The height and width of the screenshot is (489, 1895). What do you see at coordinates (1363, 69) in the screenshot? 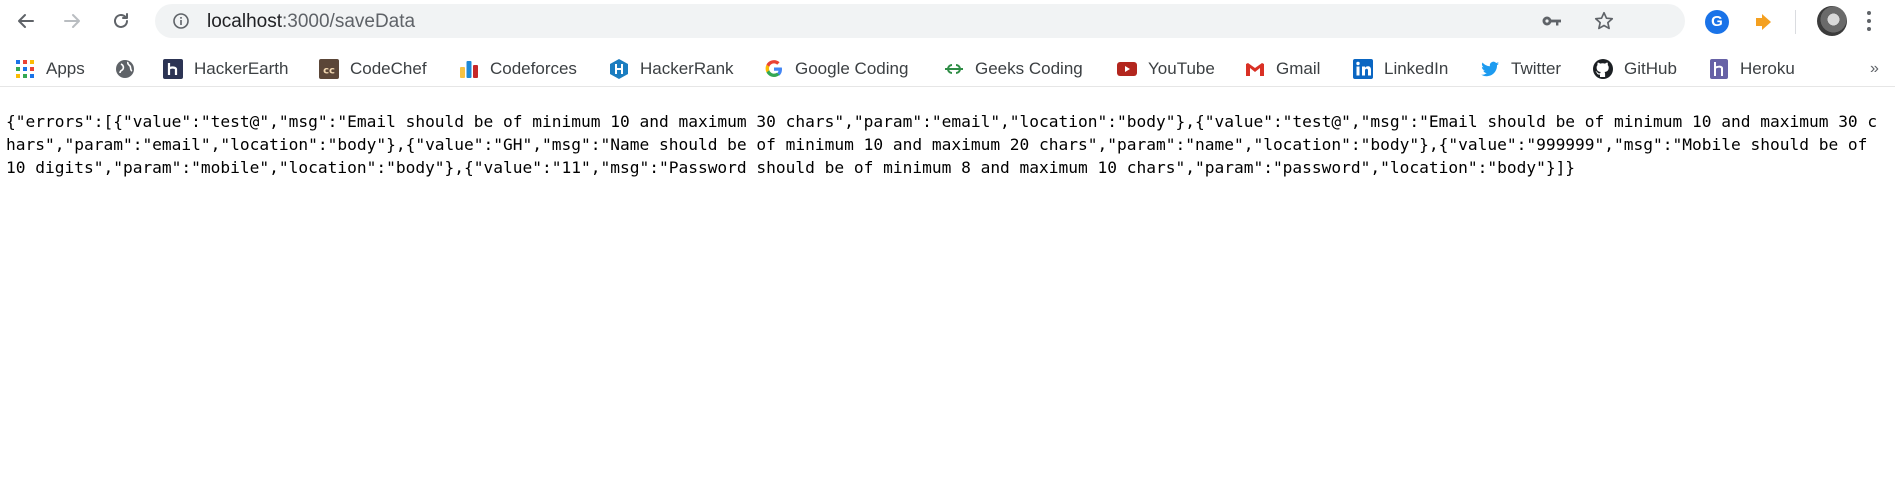
I see `linkedin-icon` at bounding box center [1363, 69].